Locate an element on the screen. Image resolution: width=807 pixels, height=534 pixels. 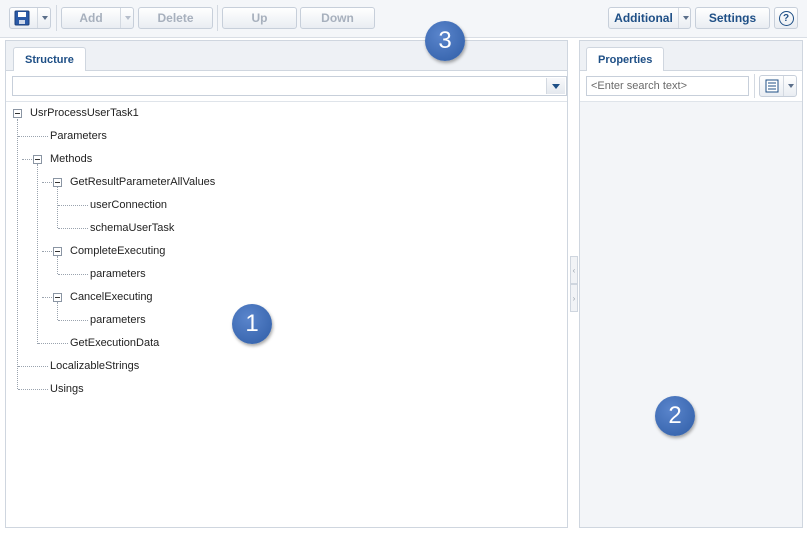
help-button: ? is located at coordinates (786, 18).